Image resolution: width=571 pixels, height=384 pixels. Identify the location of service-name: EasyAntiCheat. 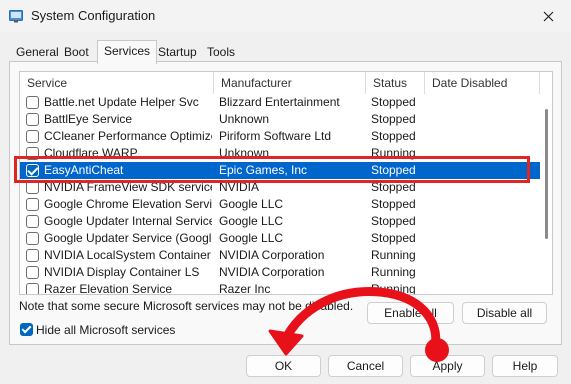
(84, 170).